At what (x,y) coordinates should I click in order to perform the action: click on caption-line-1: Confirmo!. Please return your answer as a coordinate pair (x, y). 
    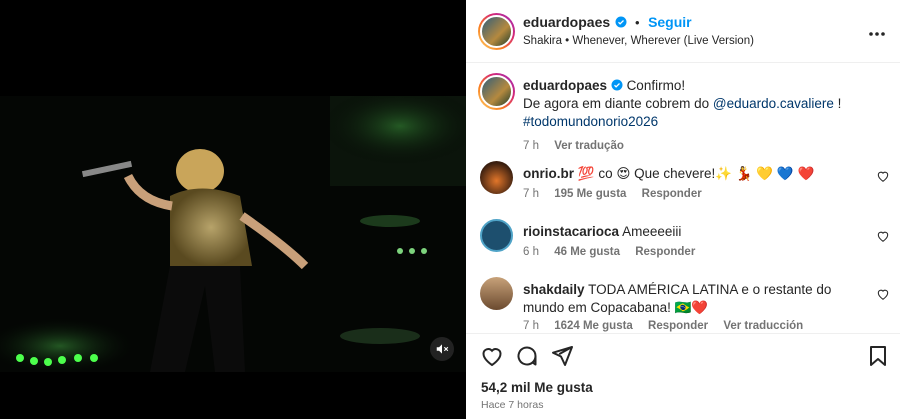
    Looking at the image, I should click on (656, 85).